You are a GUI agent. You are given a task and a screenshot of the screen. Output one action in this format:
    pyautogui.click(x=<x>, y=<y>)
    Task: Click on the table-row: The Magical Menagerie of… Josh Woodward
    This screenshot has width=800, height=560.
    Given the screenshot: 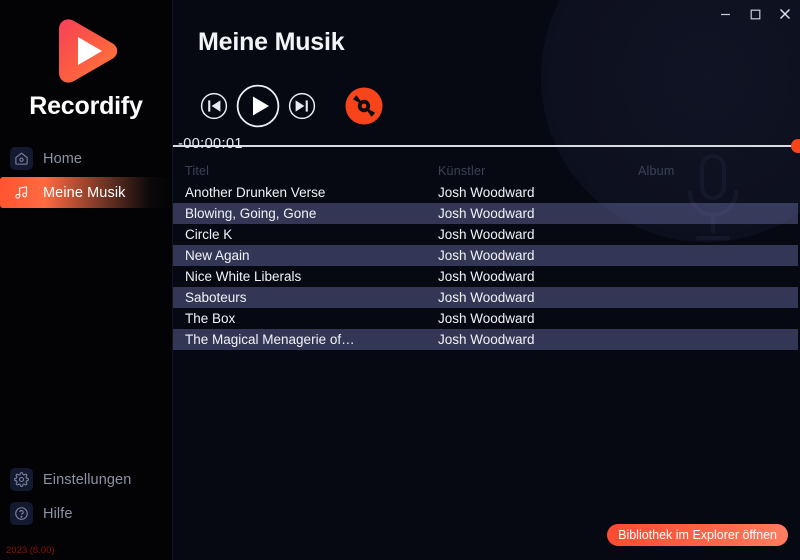 What is the action you would take?
    pyautogui.click(x=485, y=339)
    